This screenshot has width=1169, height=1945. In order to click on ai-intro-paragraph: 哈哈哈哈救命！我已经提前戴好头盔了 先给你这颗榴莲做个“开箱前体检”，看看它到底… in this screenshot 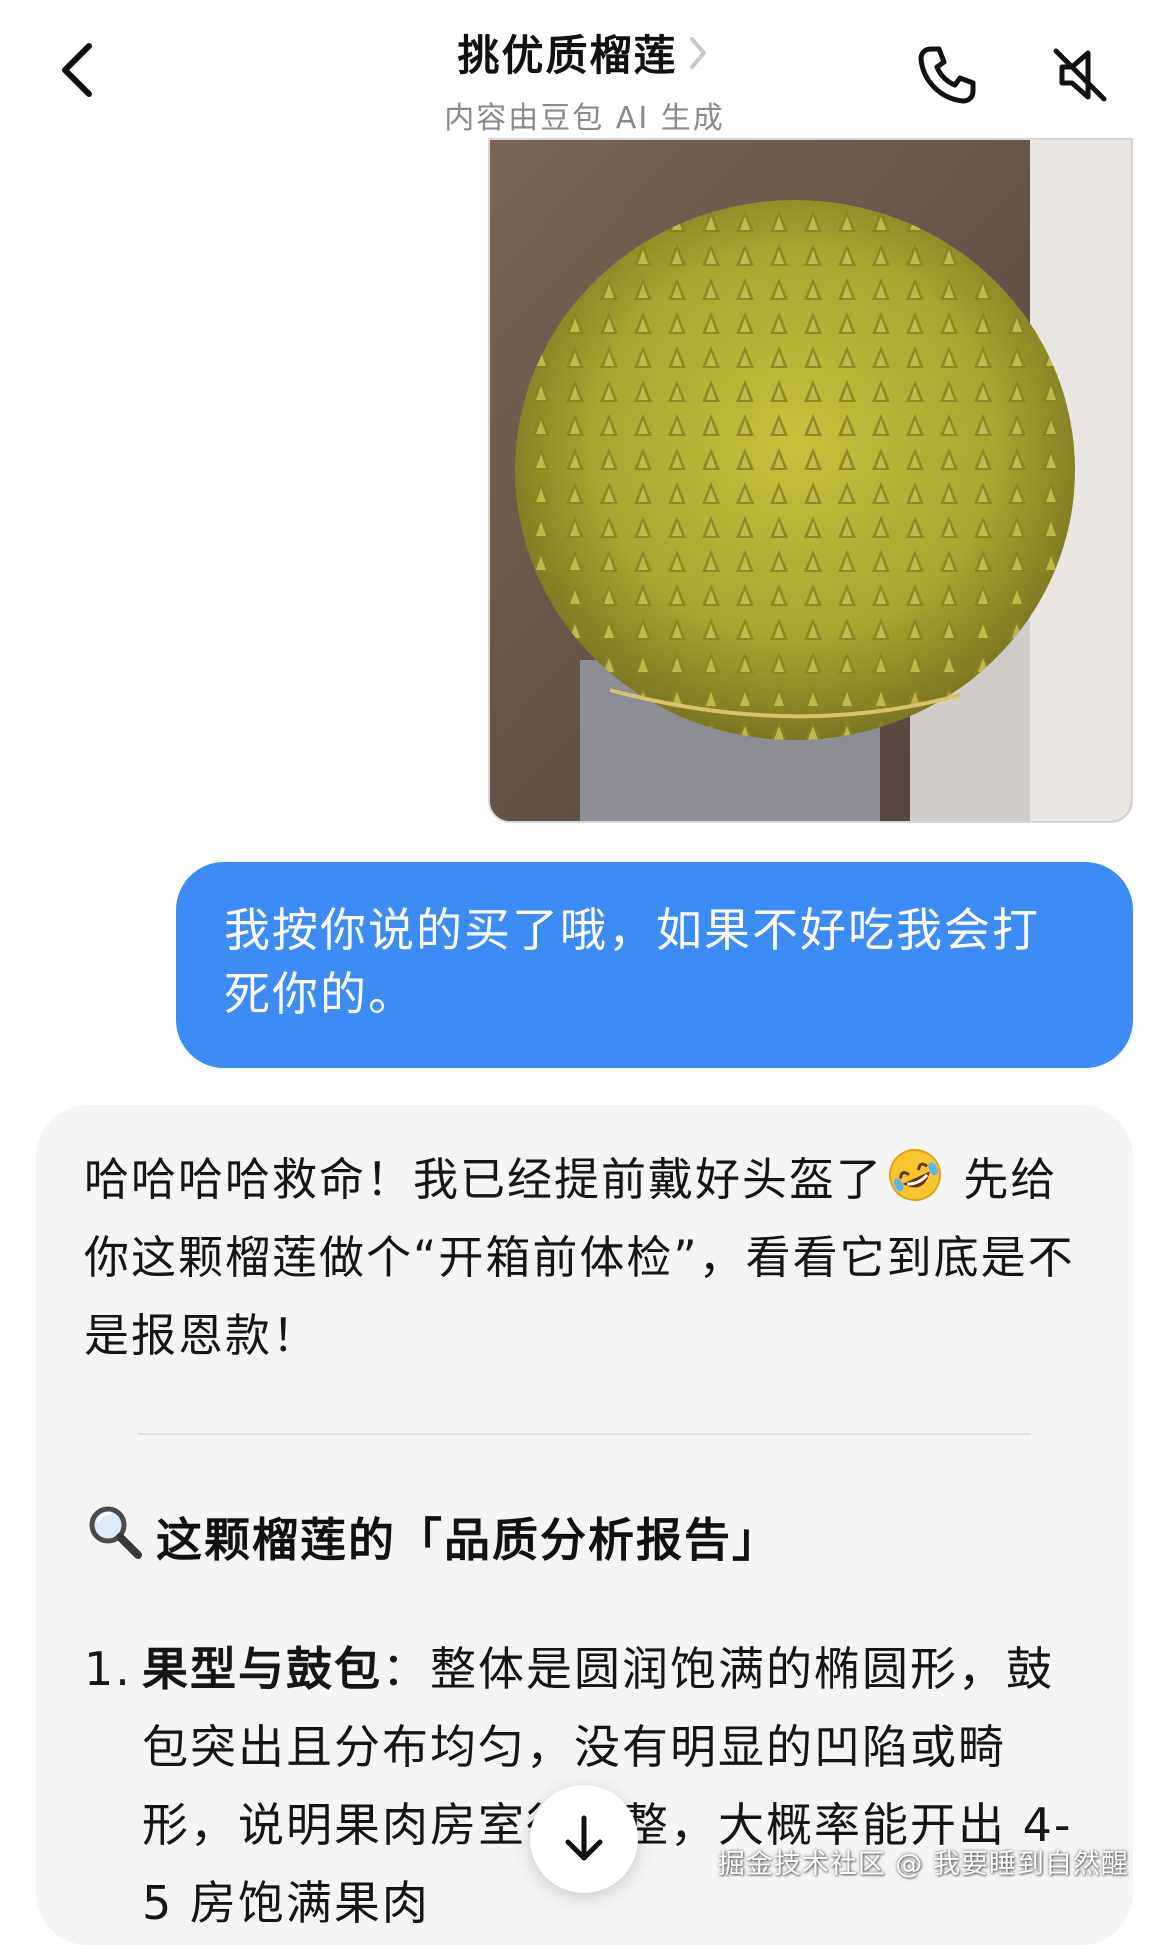, I will do `click(584, 1258)`.